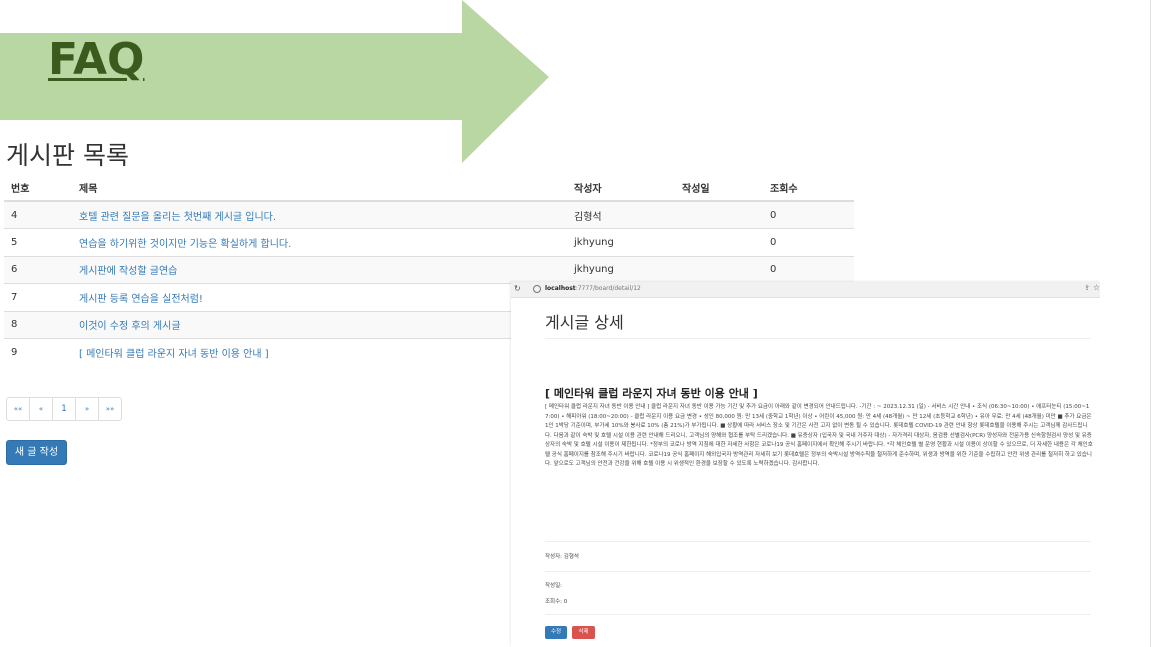 The height and width of the screenshot is (647, 1172). I want to click on url-text: localhost:7777/board/detail/12, so click(593, 288).